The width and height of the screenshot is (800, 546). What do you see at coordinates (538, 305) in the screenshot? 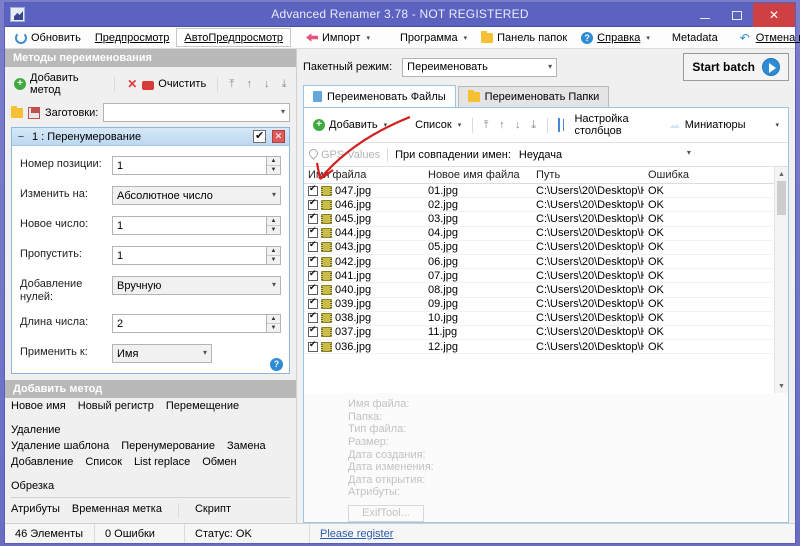
I see `table-row: 039.jpg 09.jpg C:\Users\20\Desktop\H... OK` at bounding box center [538, 305].